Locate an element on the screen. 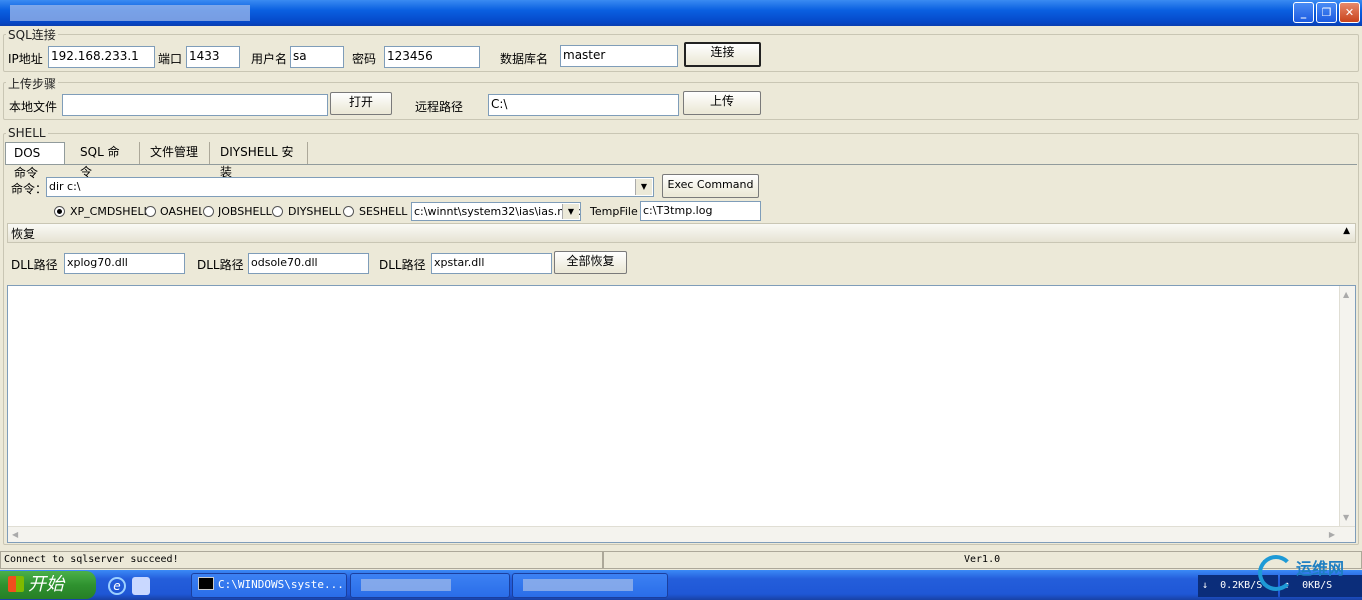 Image resolution: width=1362 pixels, height=600 pixels. username-input: sa is located at coordinates (317, 57).